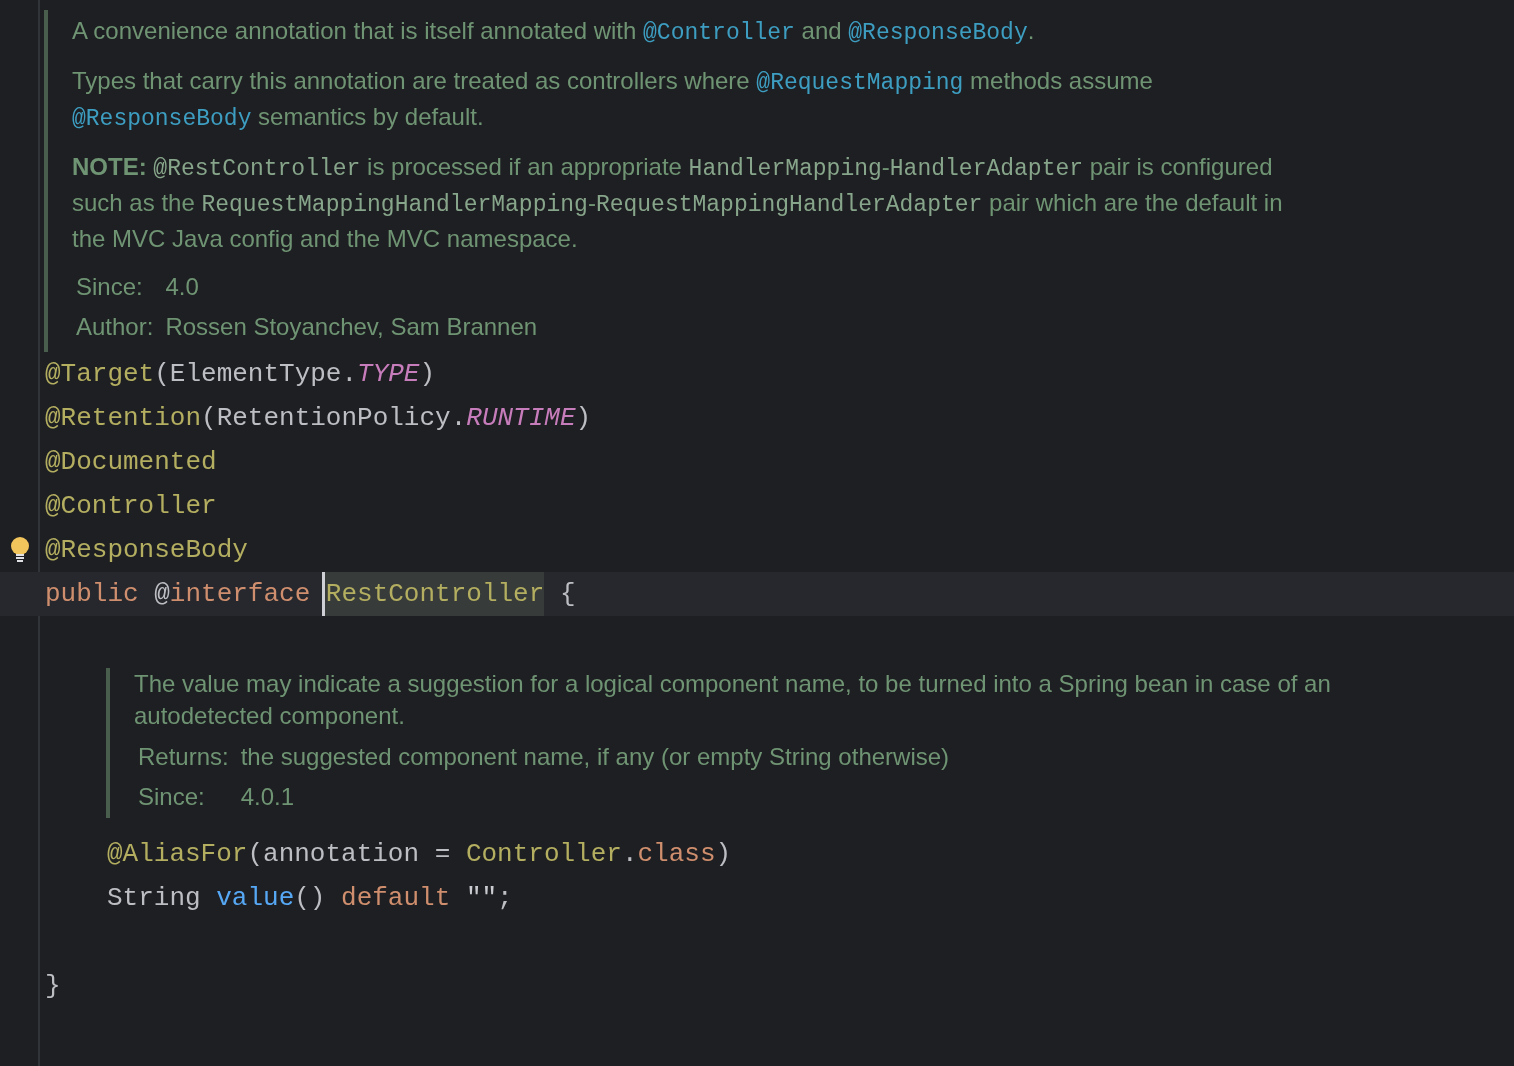 The image size is (1514, 1066). Describe the element at coordinates (131, 506) in the screenshot. I see `code-line: @Controller` at that location.